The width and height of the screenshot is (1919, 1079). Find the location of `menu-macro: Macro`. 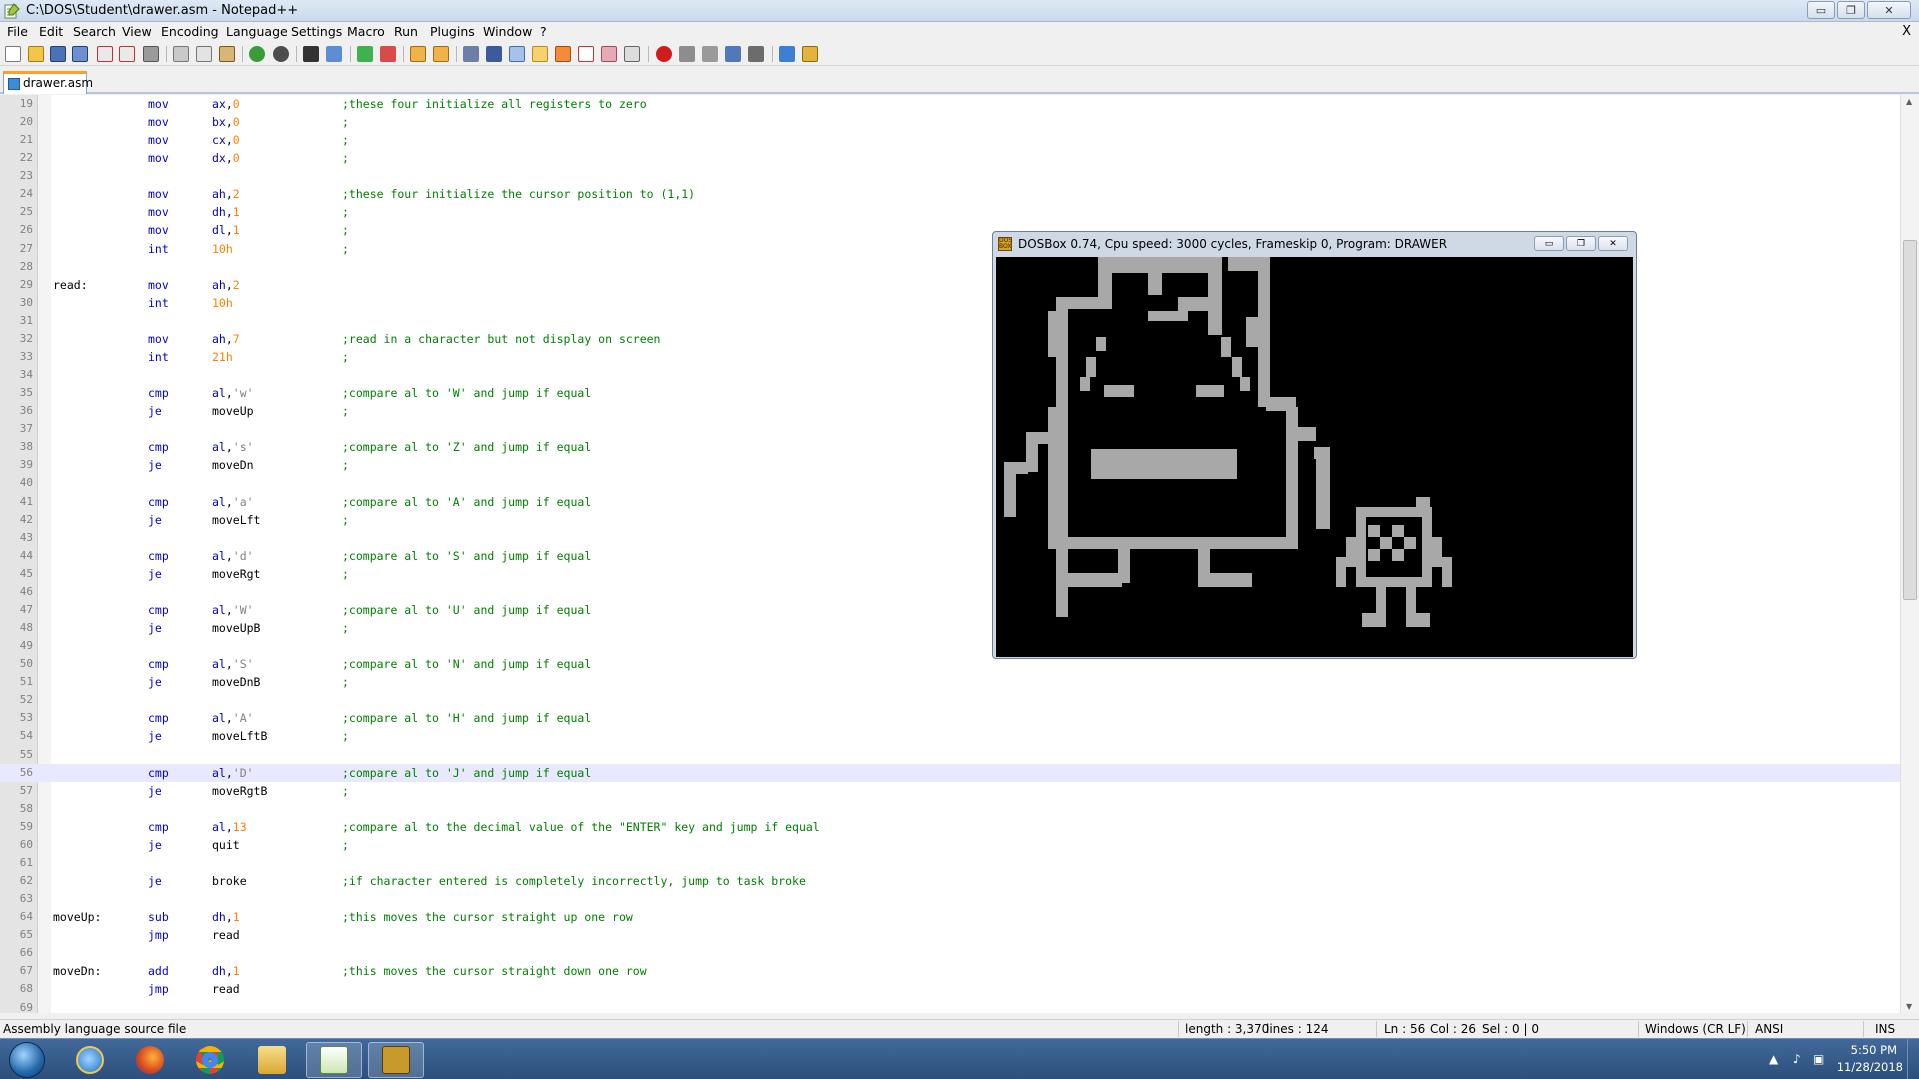

menu-macro: Macro is located at coordinates (366, 31).